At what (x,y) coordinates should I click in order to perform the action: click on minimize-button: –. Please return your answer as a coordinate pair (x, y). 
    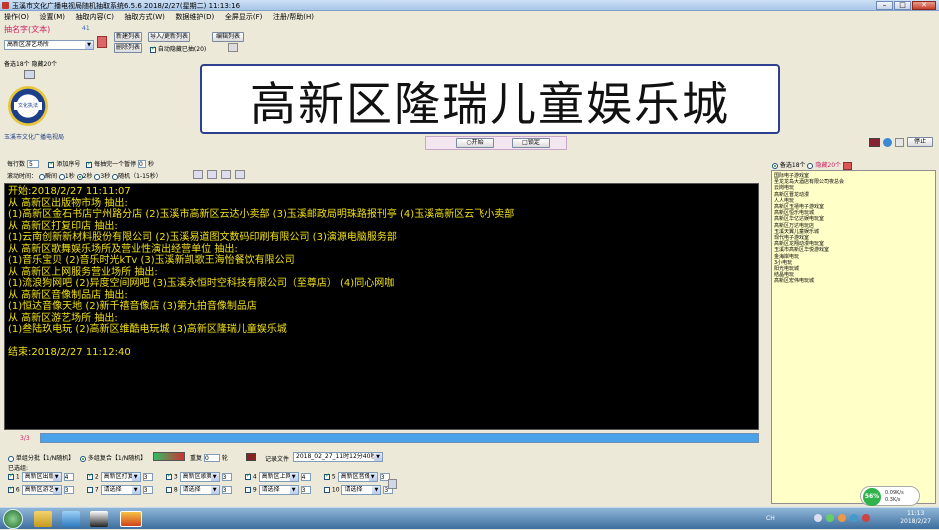
    Looking at the image, I should click on (884, 5).